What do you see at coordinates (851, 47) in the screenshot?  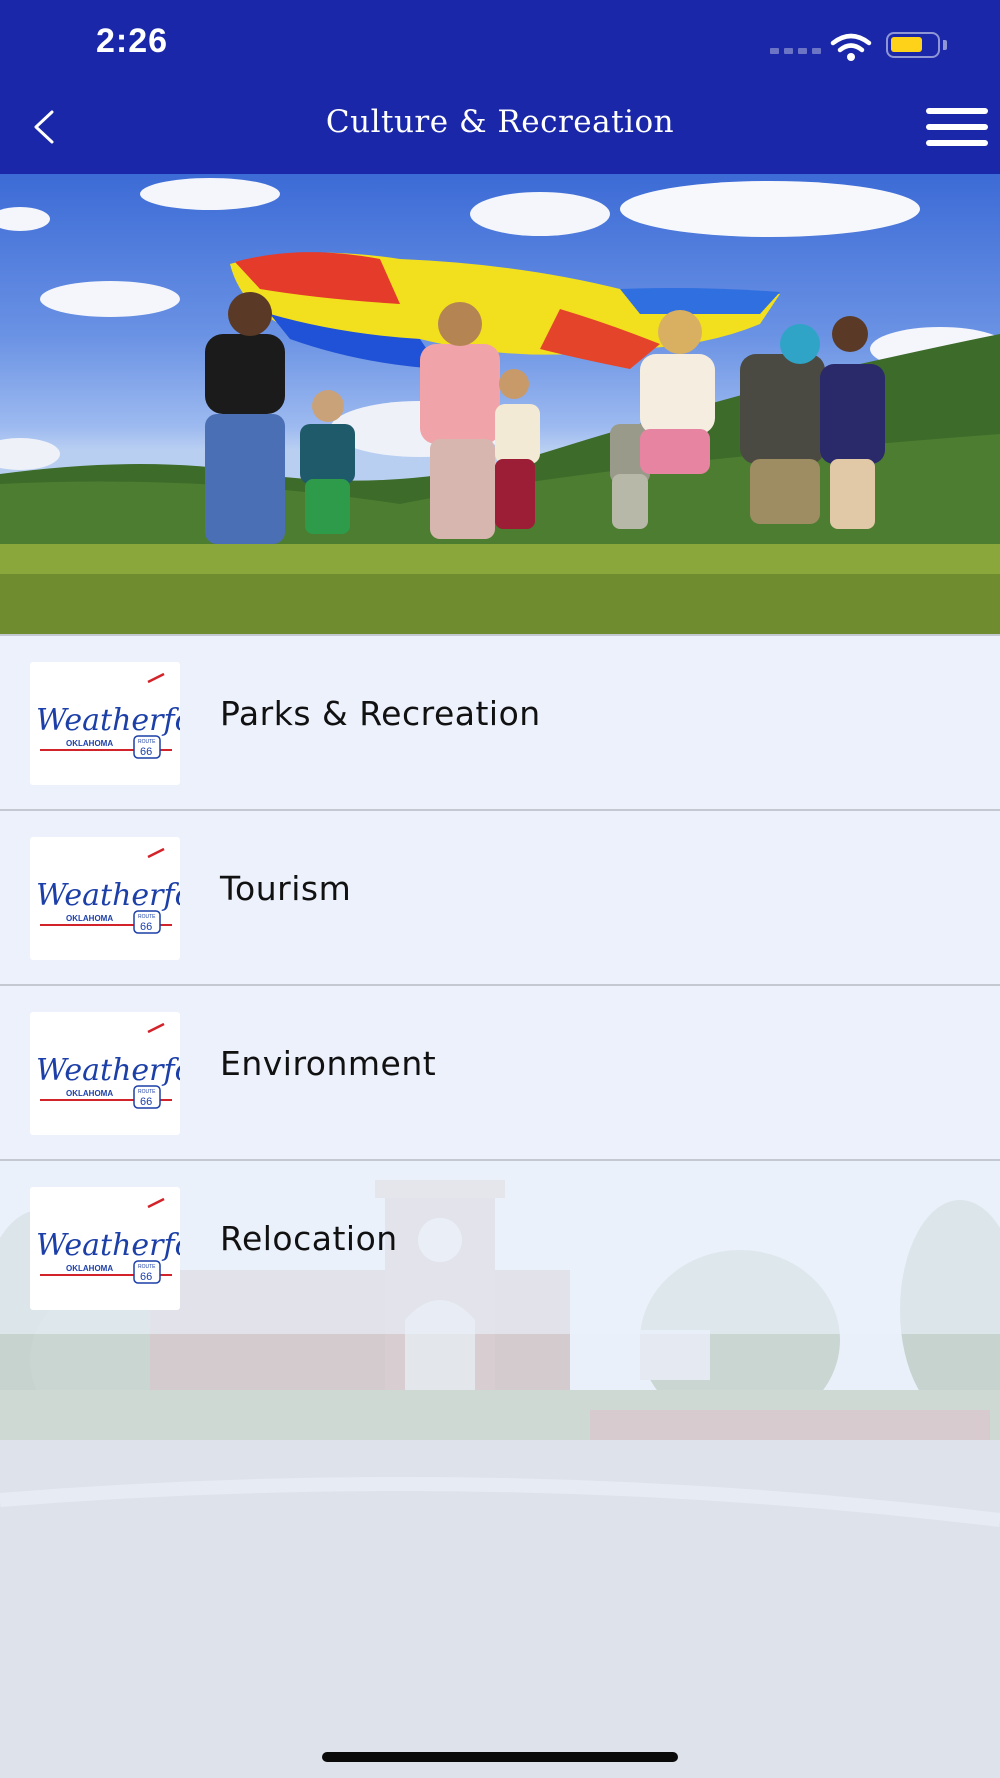 I see `wifi-icon` at bounding box center [851, 47].